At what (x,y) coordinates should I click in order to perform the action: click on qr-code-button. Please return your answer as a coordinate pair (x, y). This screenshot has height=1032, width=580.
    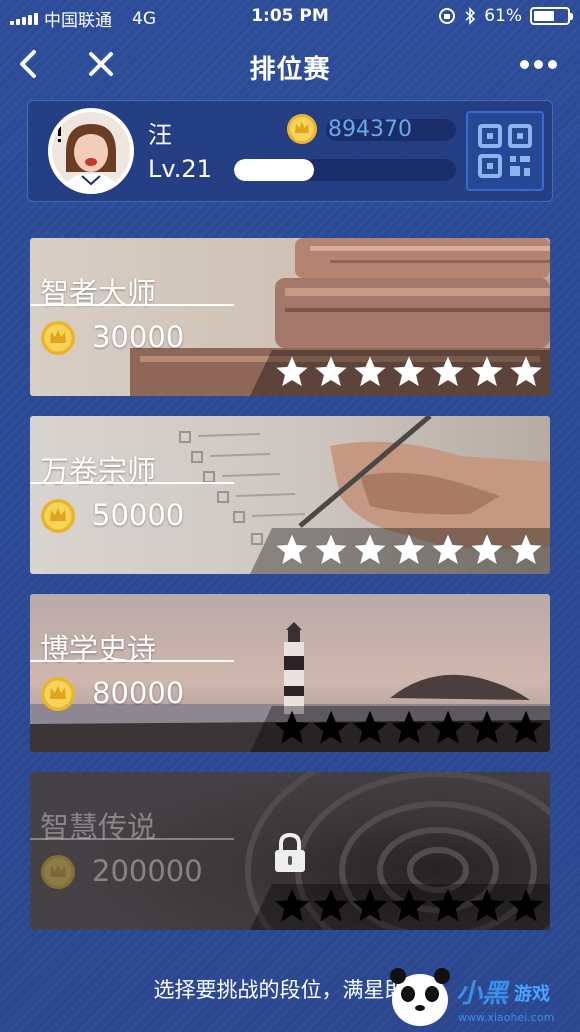
    Looking at the image, I should click on (505, 151).